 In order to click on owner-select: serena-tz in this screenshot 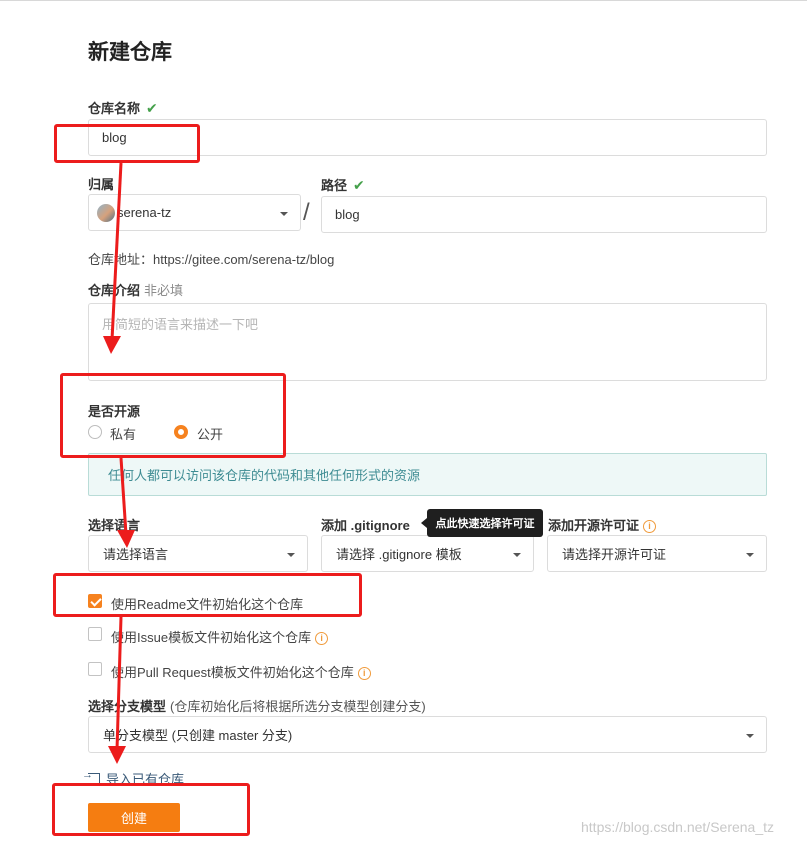, I will do `click(194, 212)`.